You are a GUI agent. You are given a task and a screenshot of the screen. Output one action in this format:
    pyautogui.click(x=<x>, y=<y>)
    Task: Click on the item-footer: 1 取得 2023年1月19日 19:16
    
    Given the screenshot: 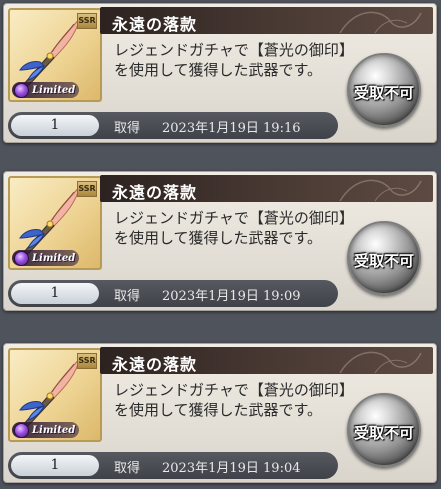 What is the action you would take?
    pyautogui.click(x=173, y=125)
    